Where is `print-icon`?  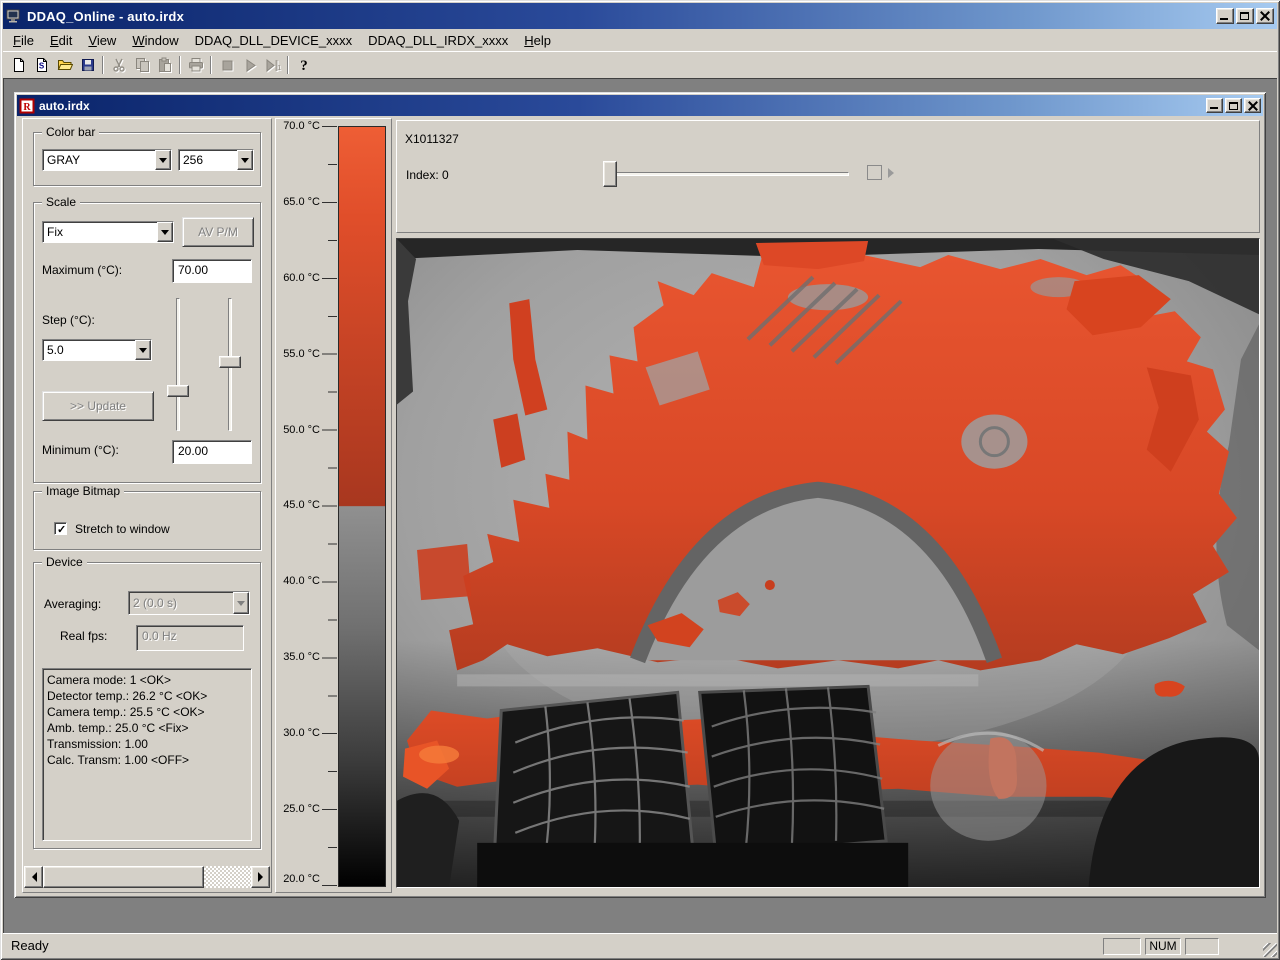 print-icon is located at coordinates (195, 65).